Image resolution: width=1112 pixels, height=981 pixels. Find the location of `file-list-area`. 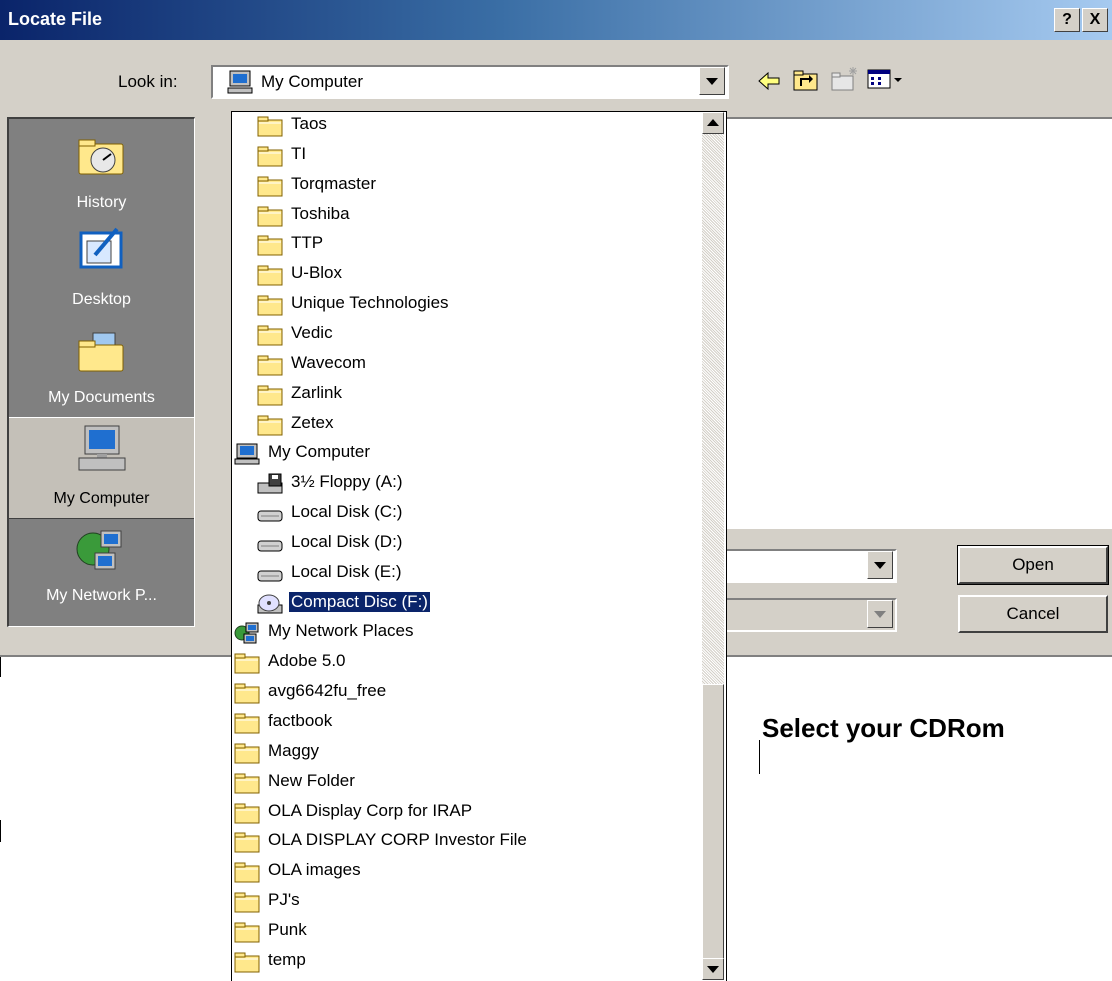

file-list-area is located at coordinates (913, 323).